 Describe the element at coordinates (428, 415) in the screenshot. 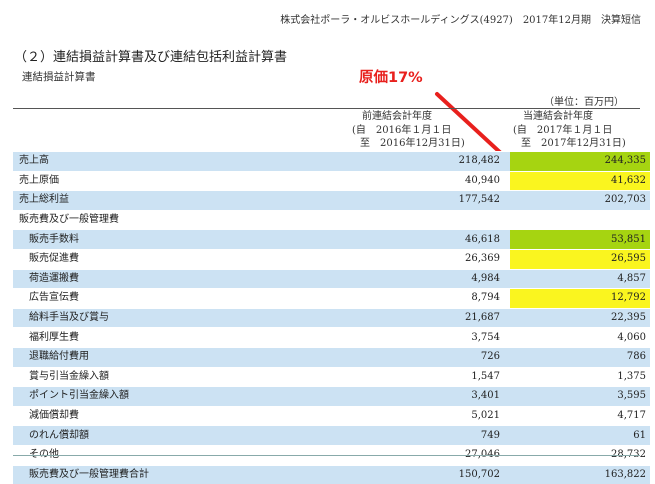

I see `value-prev-year: 5,021` at that location.